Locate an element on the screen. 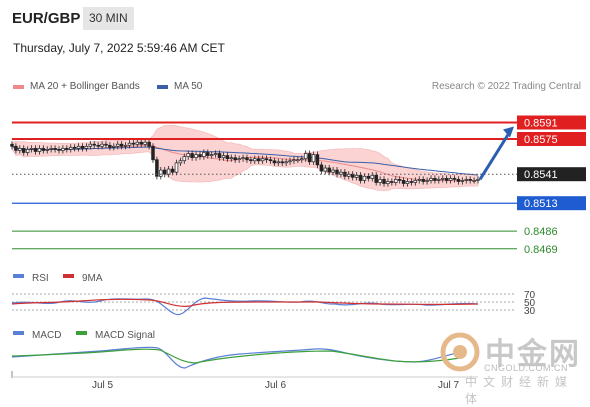 Image resolution: width=590 pixels, height=407 pixels. support-2-label: 0.8469 is located at coordinates (541, 250).